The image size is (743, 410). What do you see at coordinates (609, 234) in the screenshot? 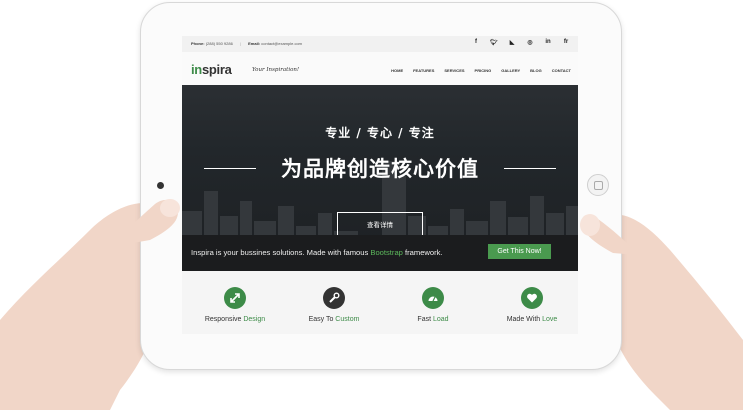
I see `right-thumb` at bounding box center [609, 234].